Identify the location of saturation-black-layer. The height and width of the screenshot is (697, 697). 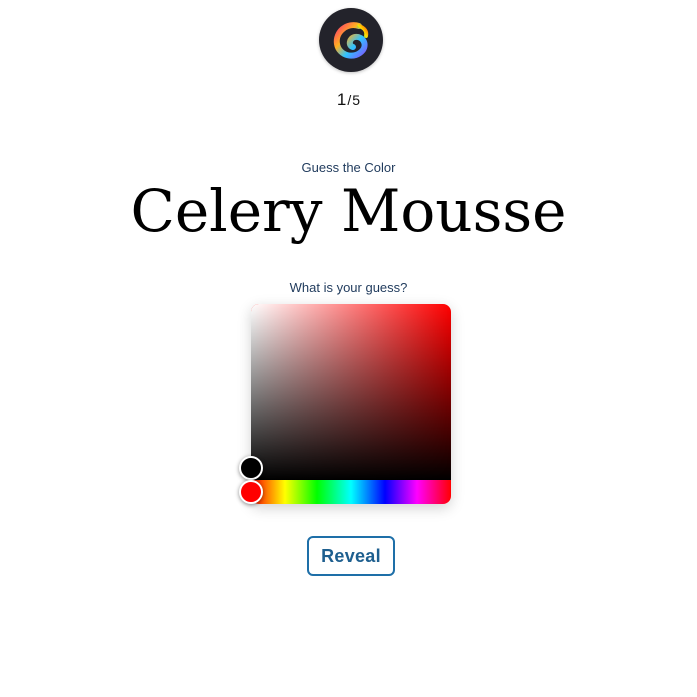
(351, 392).